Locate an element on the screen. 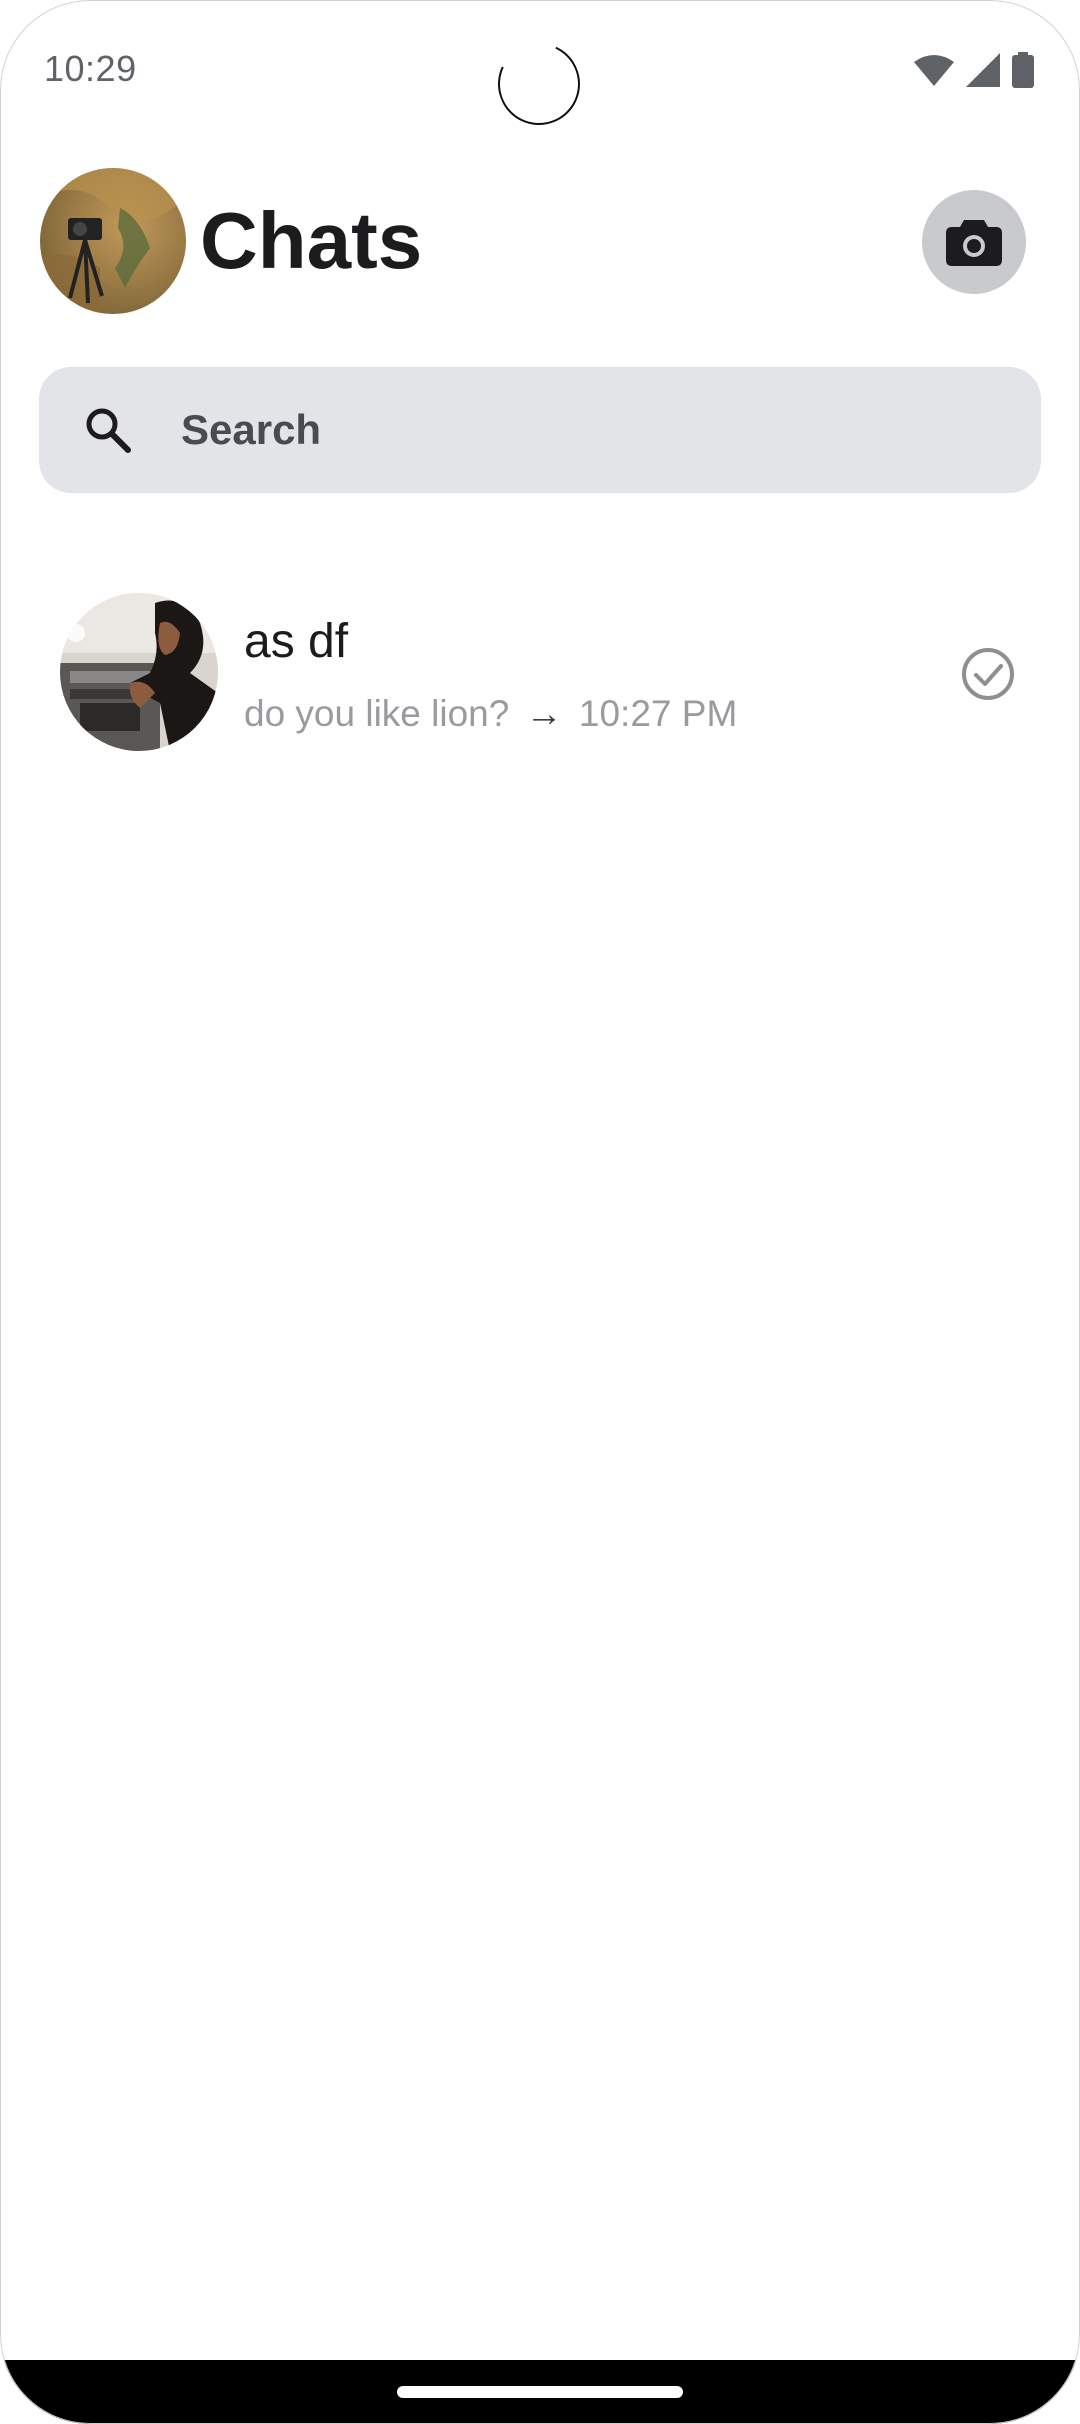 The image size is (1080, 2424). chat-list-item: as df do you like lion? → 10:27 PM is located at coordinates (540, 674).